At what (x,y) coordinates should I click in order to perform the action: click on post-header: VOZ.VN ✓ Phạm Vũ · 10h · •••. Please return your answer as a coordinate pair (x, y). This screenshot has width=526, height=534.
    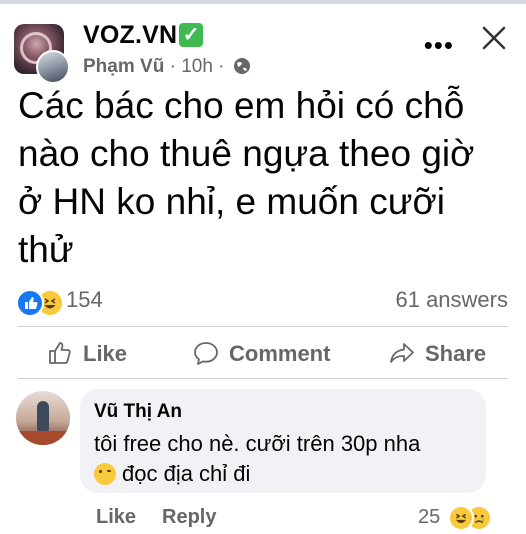
    Looking at the image, I should click on (264, 52).